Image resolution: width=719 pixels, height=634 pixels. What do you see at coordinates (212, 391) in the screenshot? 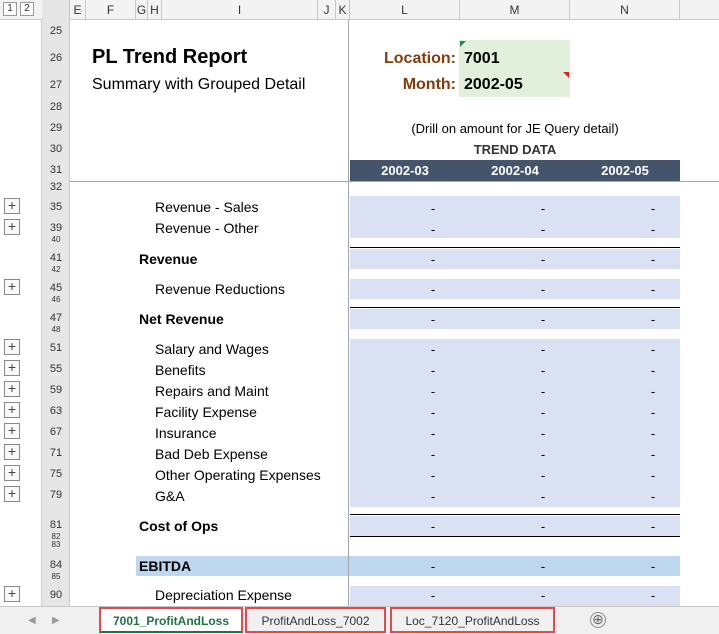
I see `line-item-label: Repairs and Maint` at bounding box center [212, 391].